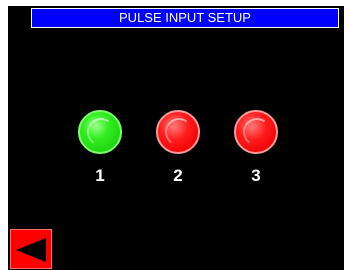 This screenshot has height=270, width=350. What do you see at coordinates (100, 175) in the screenshot?
I see `pulse-input-1-label: 1` at bounding box center [100, 175].